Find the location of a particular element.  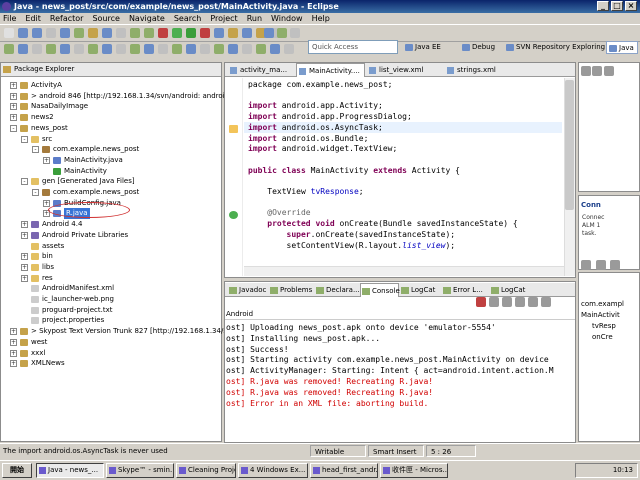

code-line: import android.widget.TextView; is located at coordinates (322, 148).